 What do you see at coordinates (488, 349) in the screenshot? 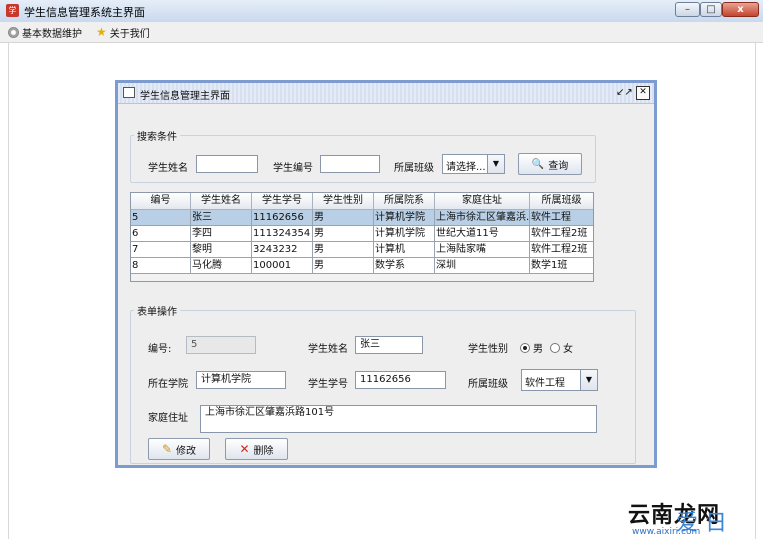
I see `form-gender-label: 学生性别` at bounding box center [488, 349].